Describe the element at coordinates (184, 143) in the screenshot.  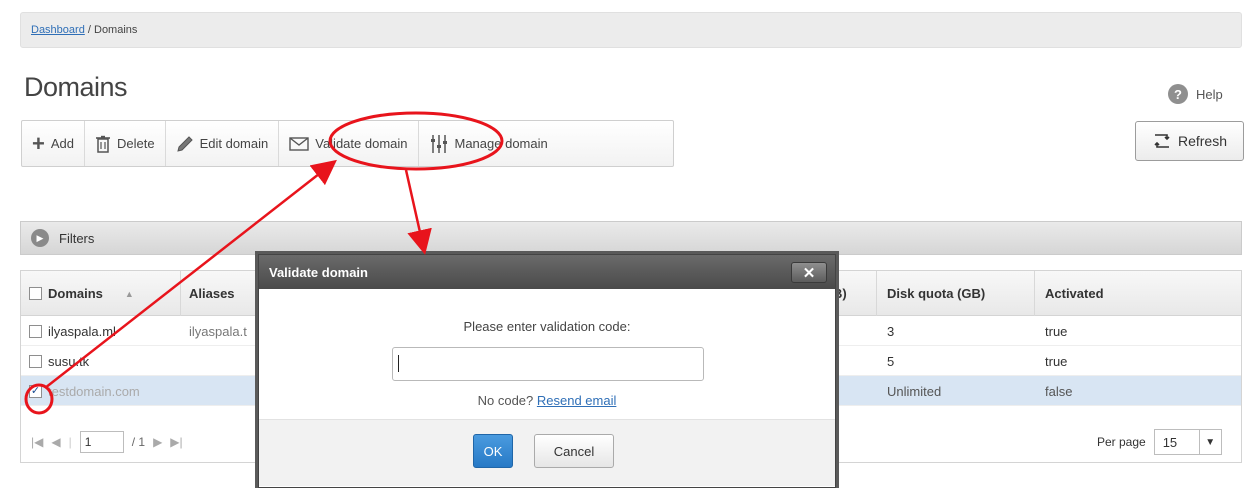
I see `pencil-icon` at that location.